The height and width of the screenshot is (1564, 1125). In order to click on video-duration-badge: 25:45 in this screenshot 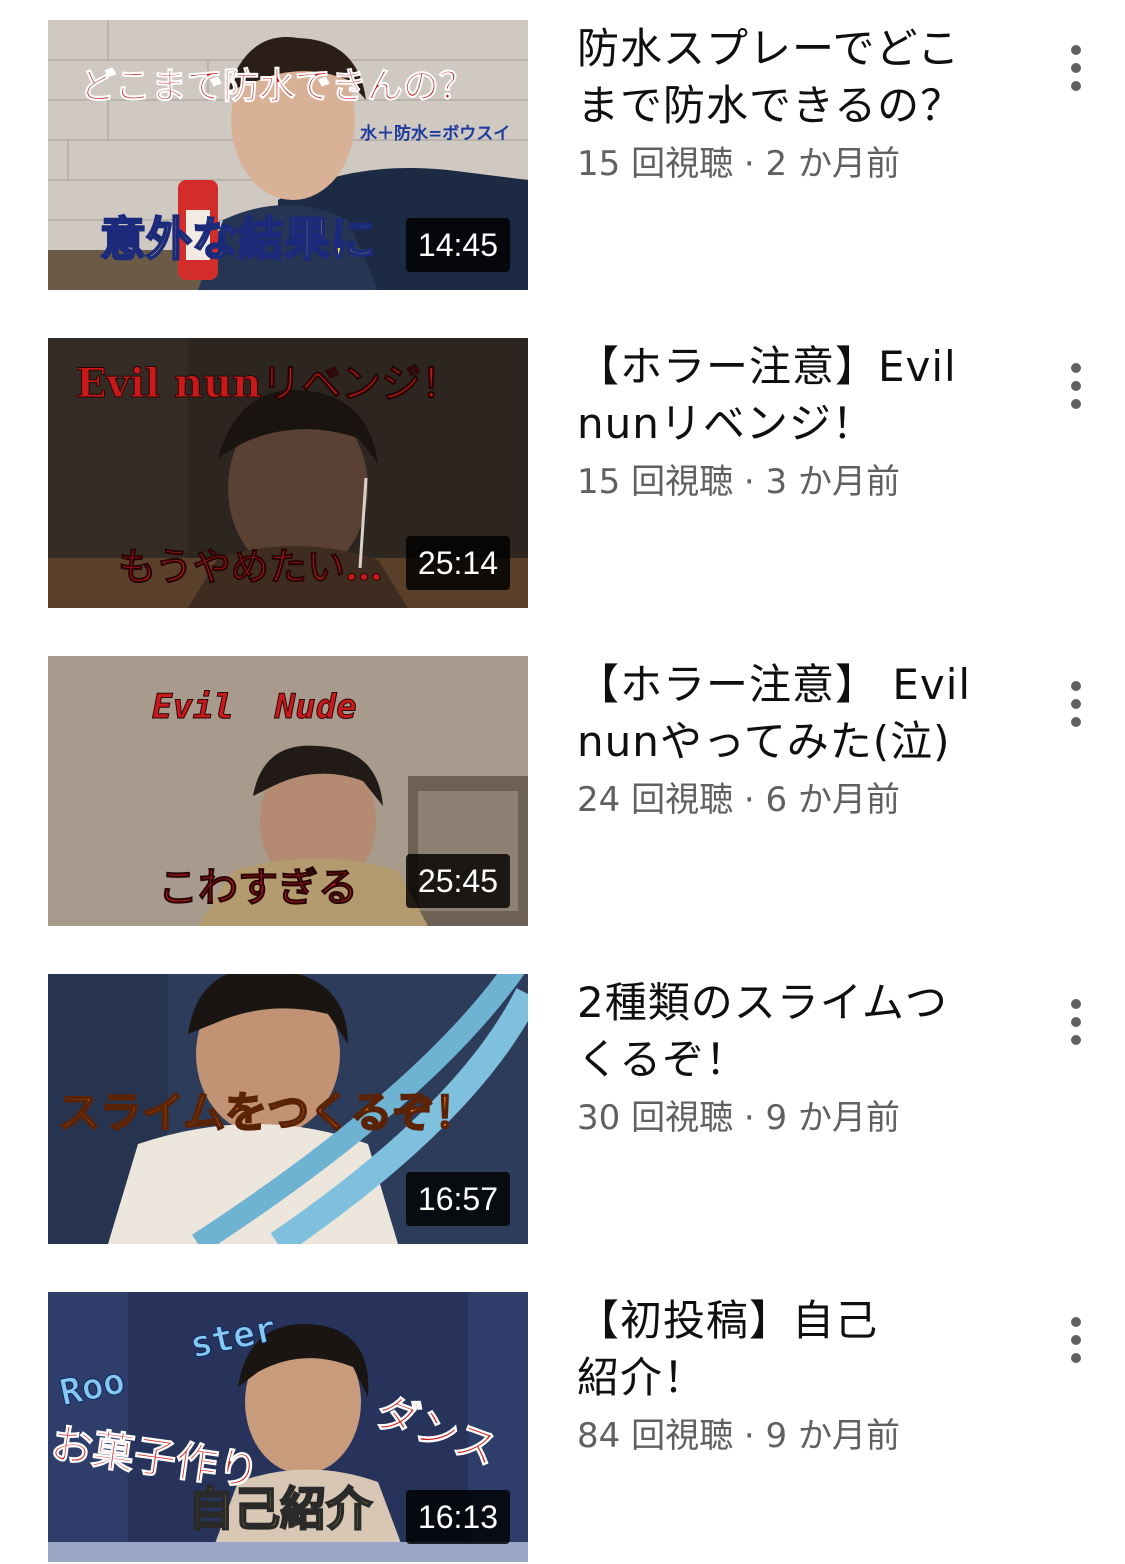, I will do `click(457, 881)`.